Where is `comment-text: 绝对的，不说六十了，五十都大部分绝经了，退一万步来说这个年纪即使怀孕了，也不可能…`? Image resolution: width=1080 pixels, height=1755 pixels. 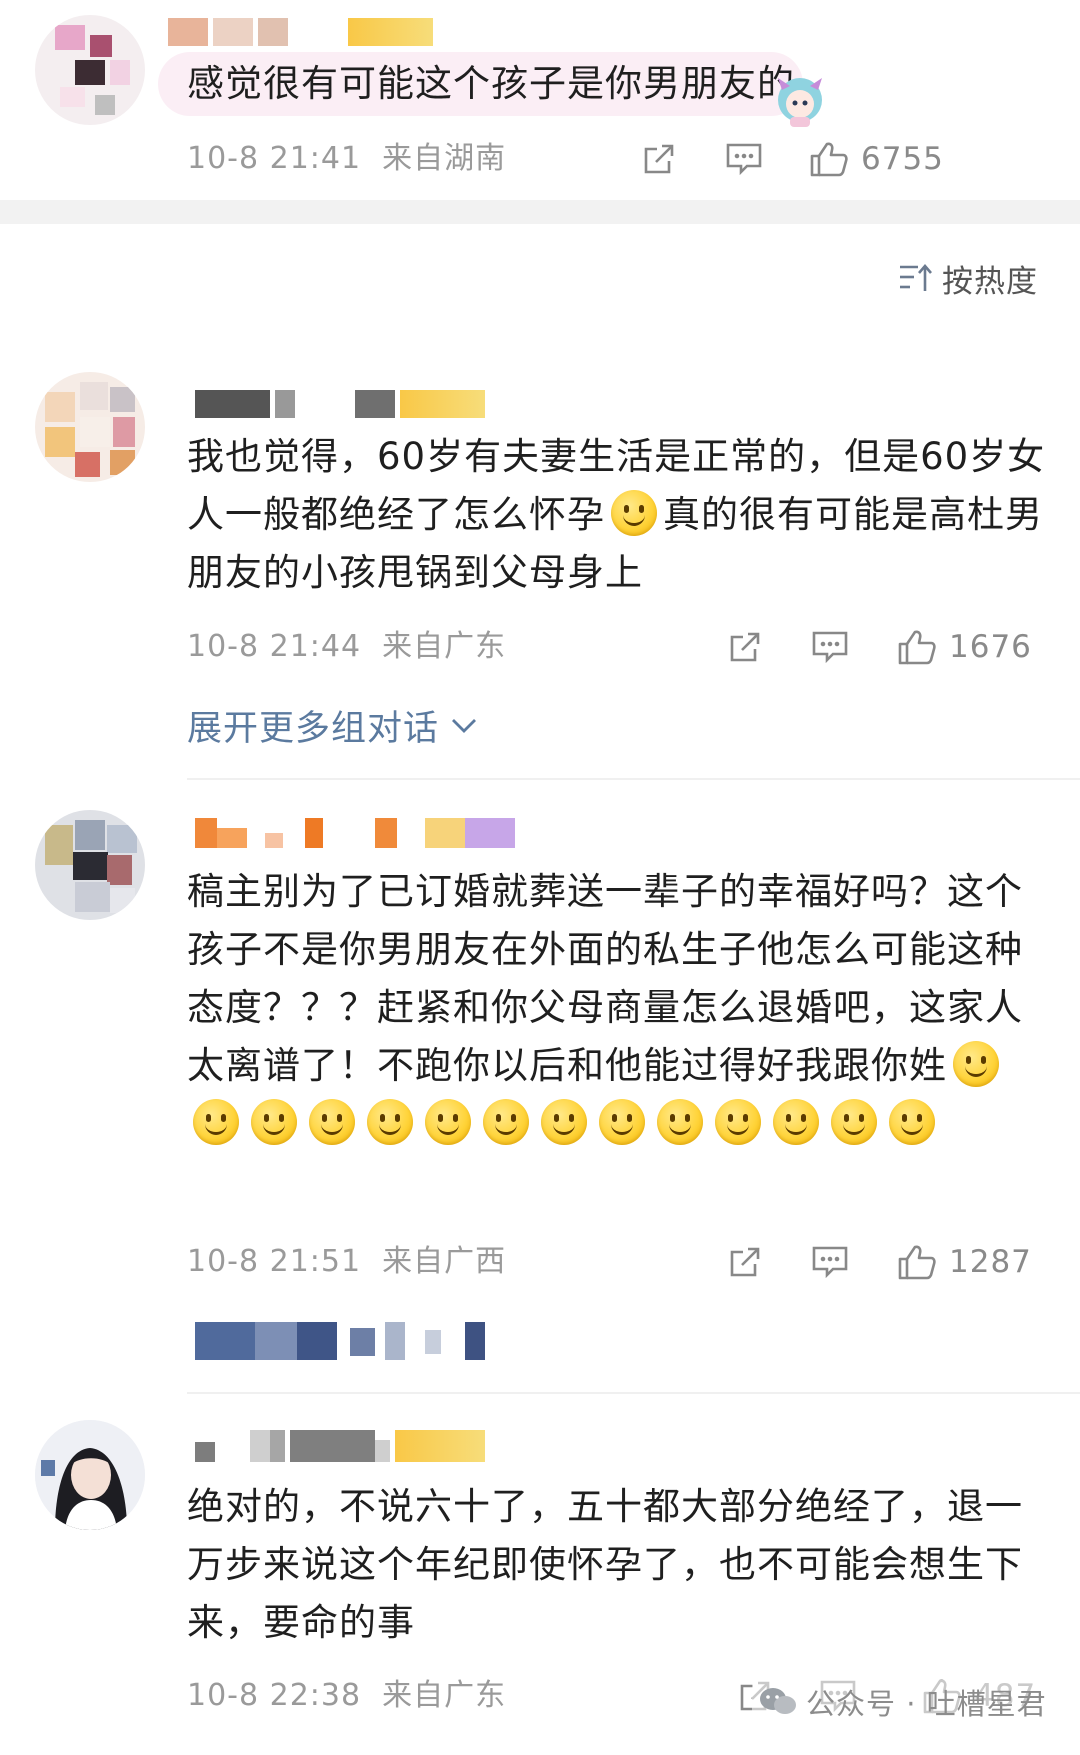 comment-text: 绝对的，不说六十了，五十都大部分绝经了，退一万步来说这个年纪即使怀孕了，也不可能… is located at coordinates (605, 1564).